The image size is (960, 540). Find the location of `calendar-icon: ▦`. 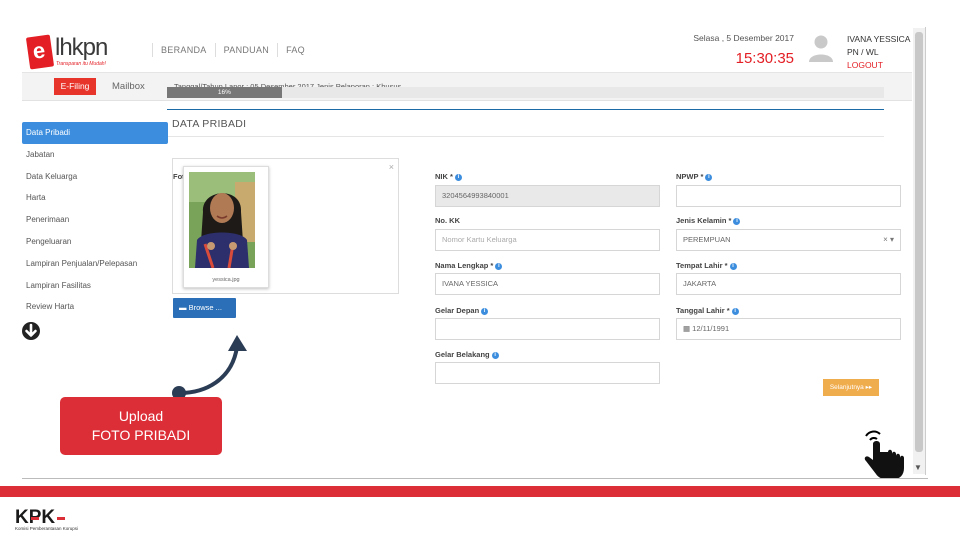

calendar-icon: ▦ is located at coordinates (687, 328).